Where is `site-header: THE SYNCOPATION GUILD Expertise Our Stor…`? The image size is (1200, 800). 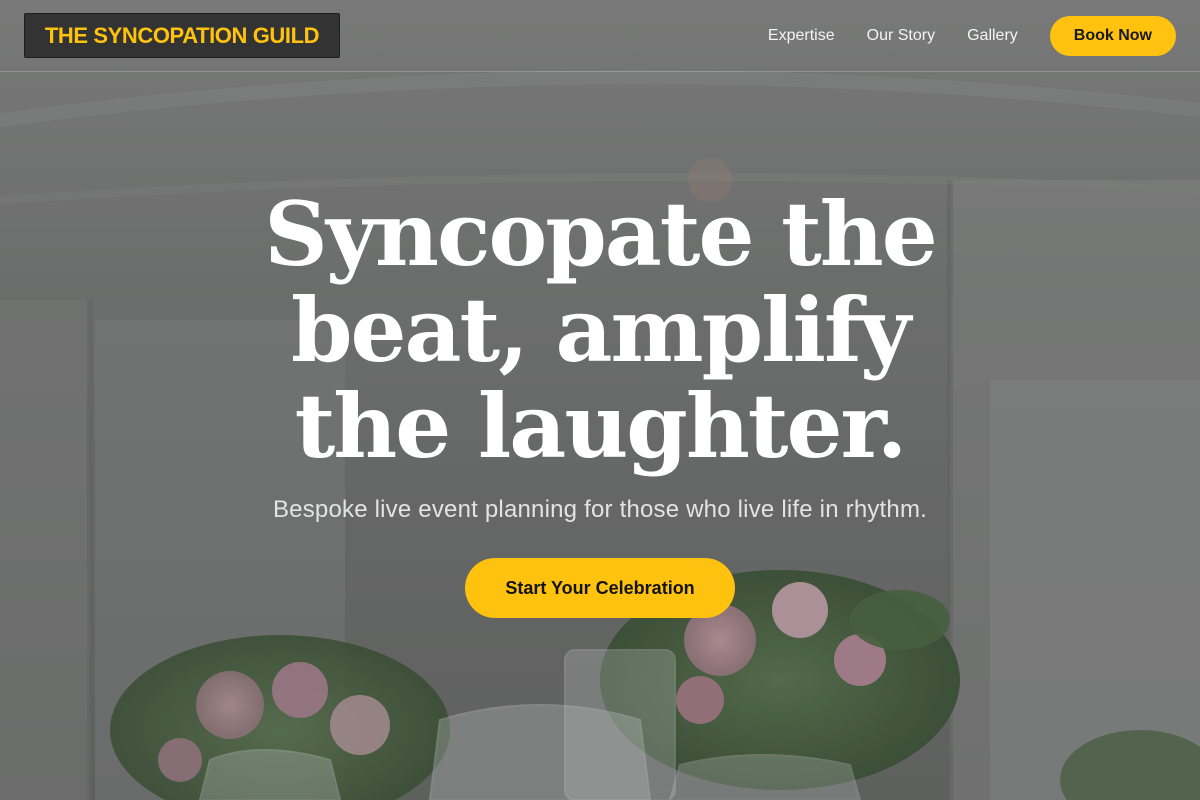
site-header: THE SYNCOPATION GUILD Expertise Our Stor… is located at coordinates (600, 36).